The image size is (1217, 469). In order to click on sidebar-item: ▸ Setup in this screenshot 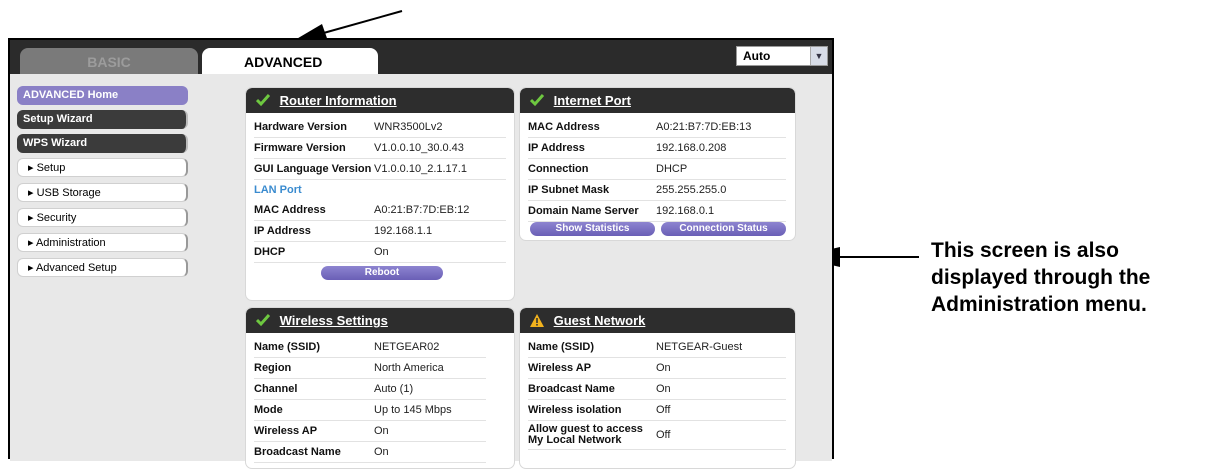, I will do `click(102, 167)`.